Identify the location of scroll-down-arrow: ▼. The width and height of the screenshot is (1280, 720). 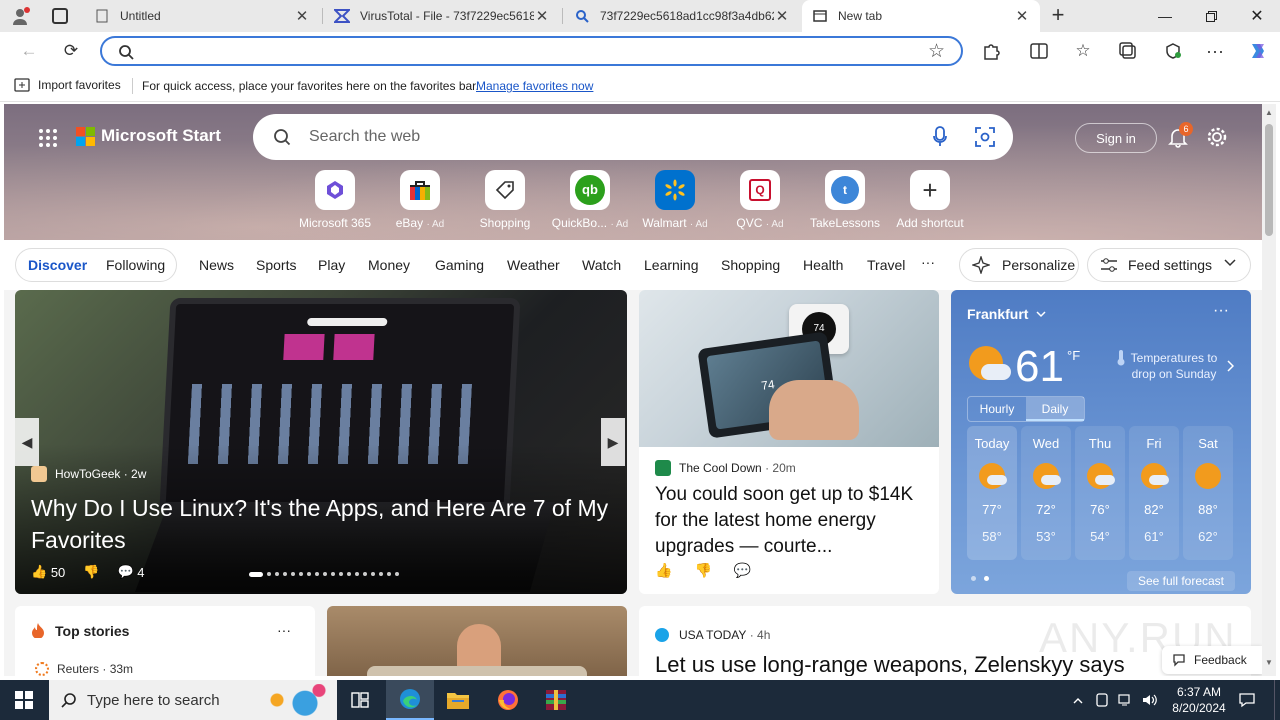
(1269, 662).